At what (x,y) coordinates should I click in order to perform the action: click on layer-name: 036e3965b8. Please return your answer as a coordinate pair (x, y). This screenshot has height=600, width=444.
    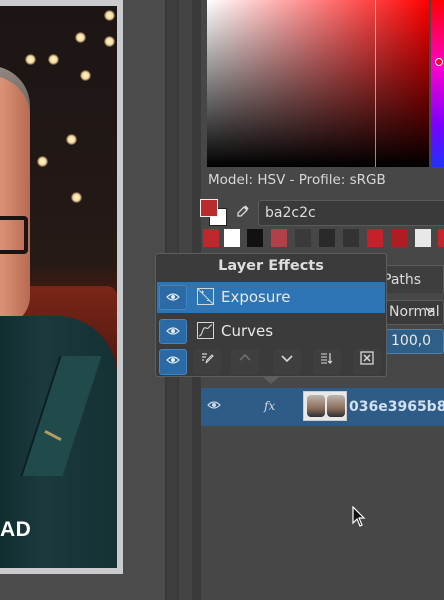
    Looking at the image, I should click on (396, 407).